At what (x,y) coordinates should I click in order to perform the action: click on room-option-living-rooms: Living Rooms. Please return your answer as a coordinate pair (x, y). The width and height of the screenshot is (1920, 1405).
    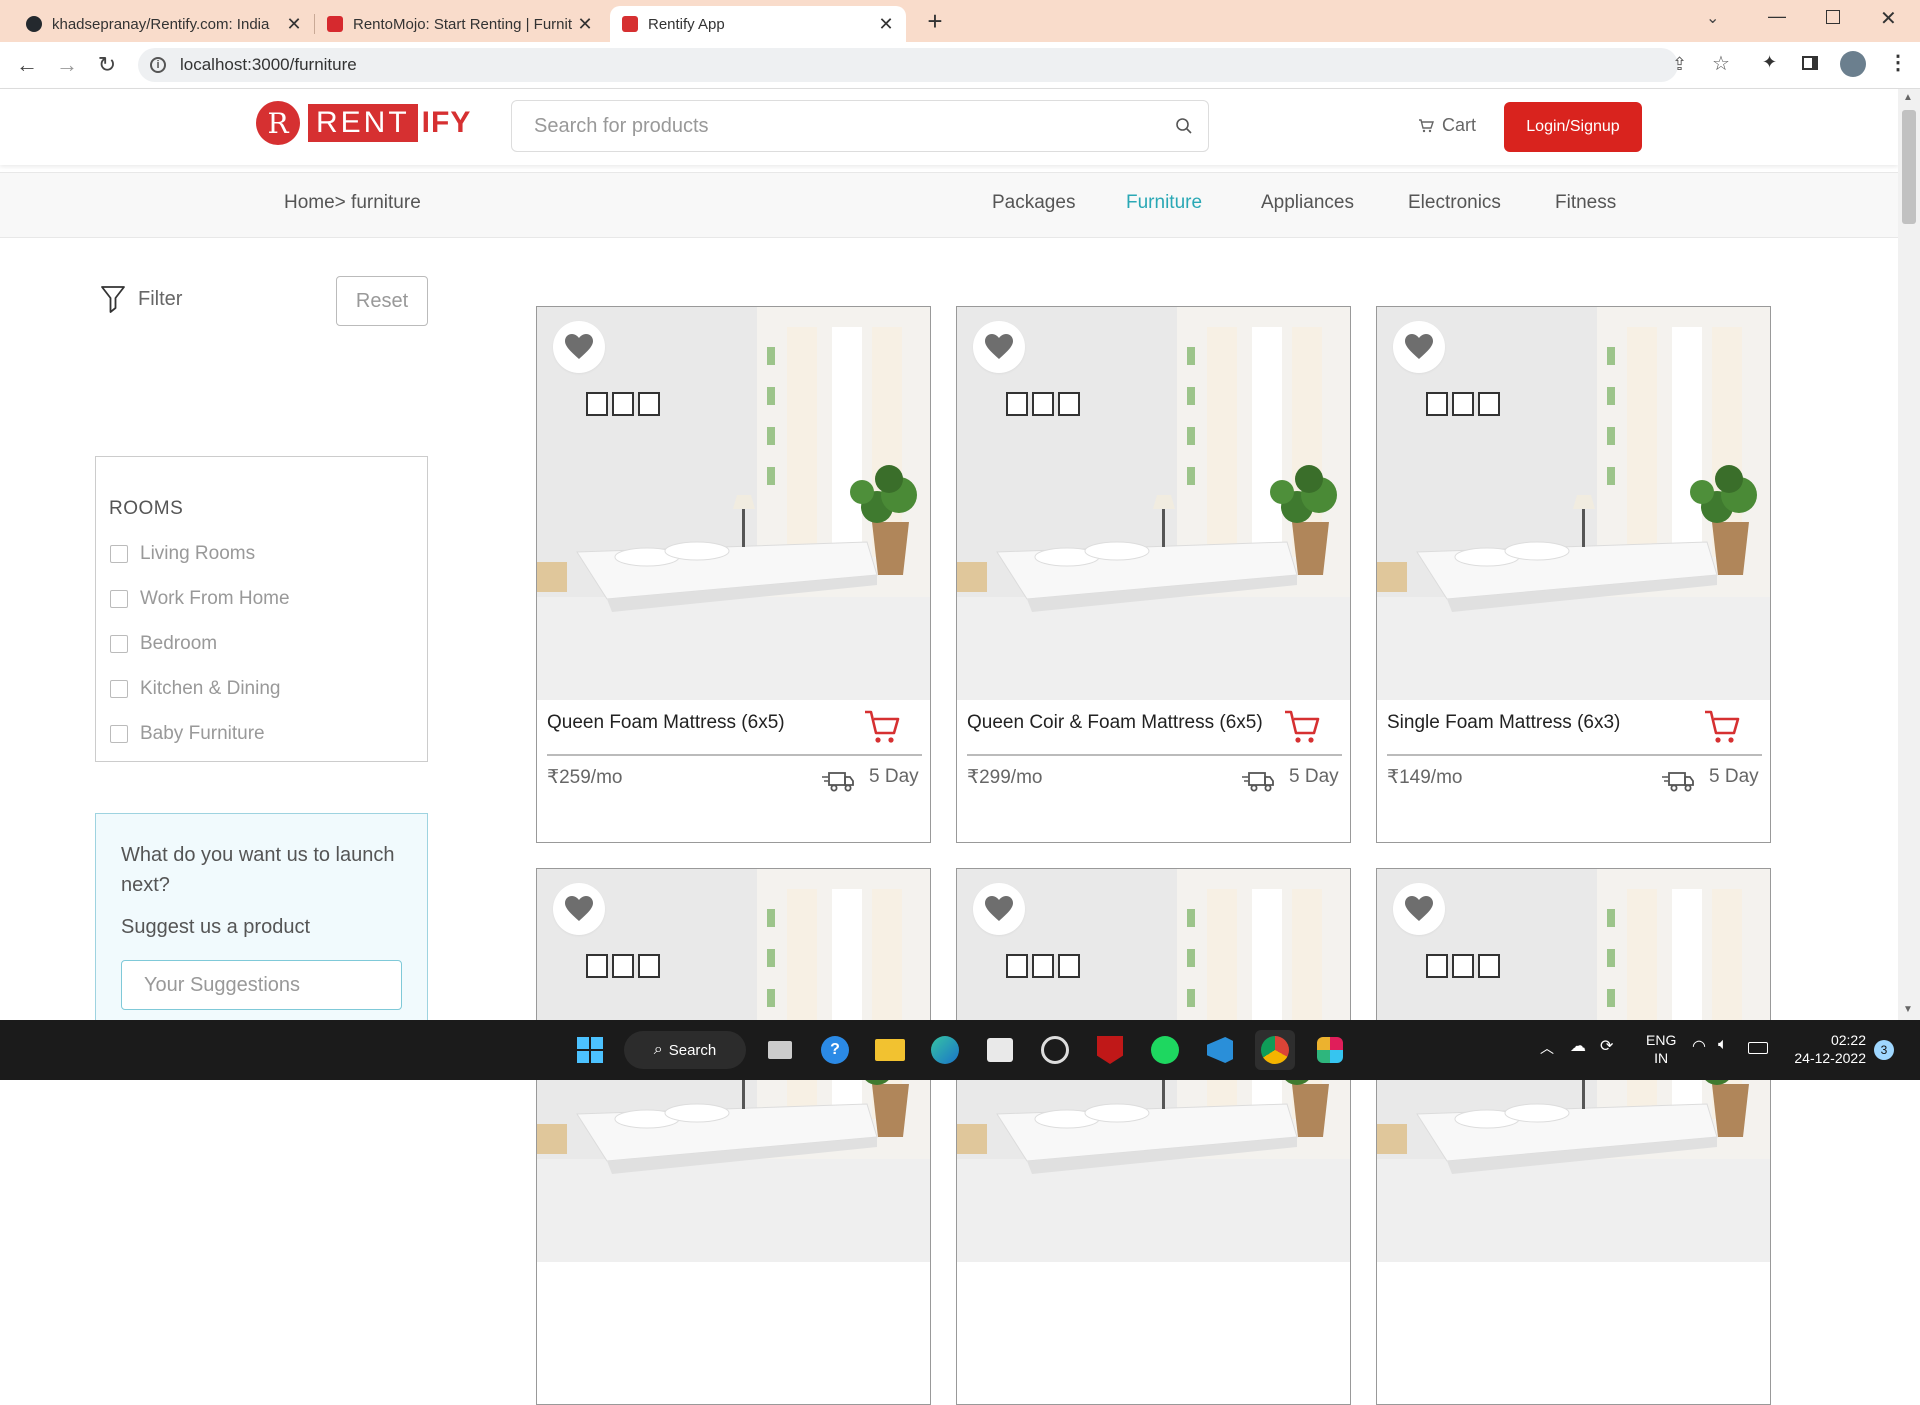
    Looking at the image, I should click on (182, 554).